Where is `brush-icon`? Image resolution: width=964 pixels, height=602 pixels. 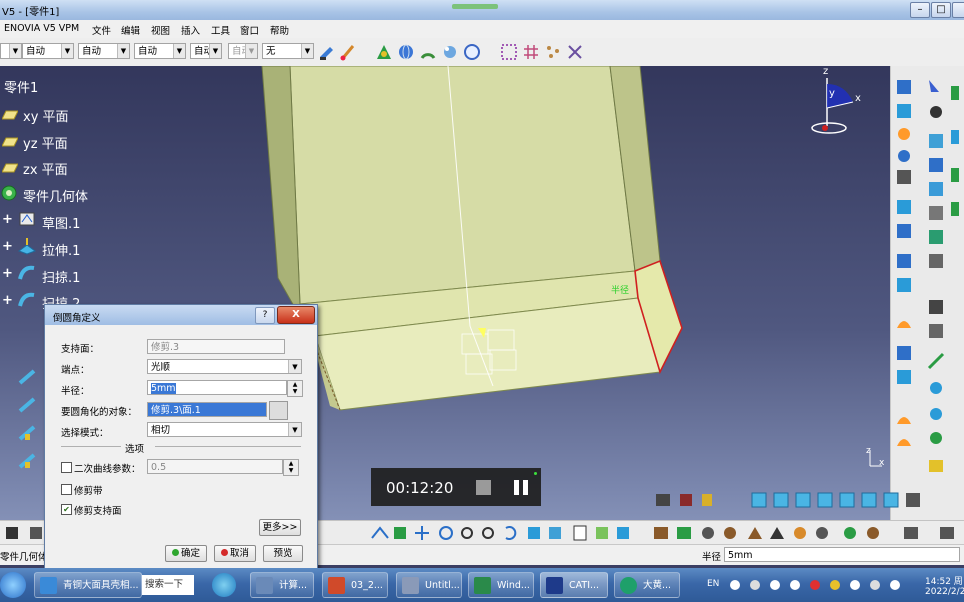 brush-icon is located at coordinates (348, 52).